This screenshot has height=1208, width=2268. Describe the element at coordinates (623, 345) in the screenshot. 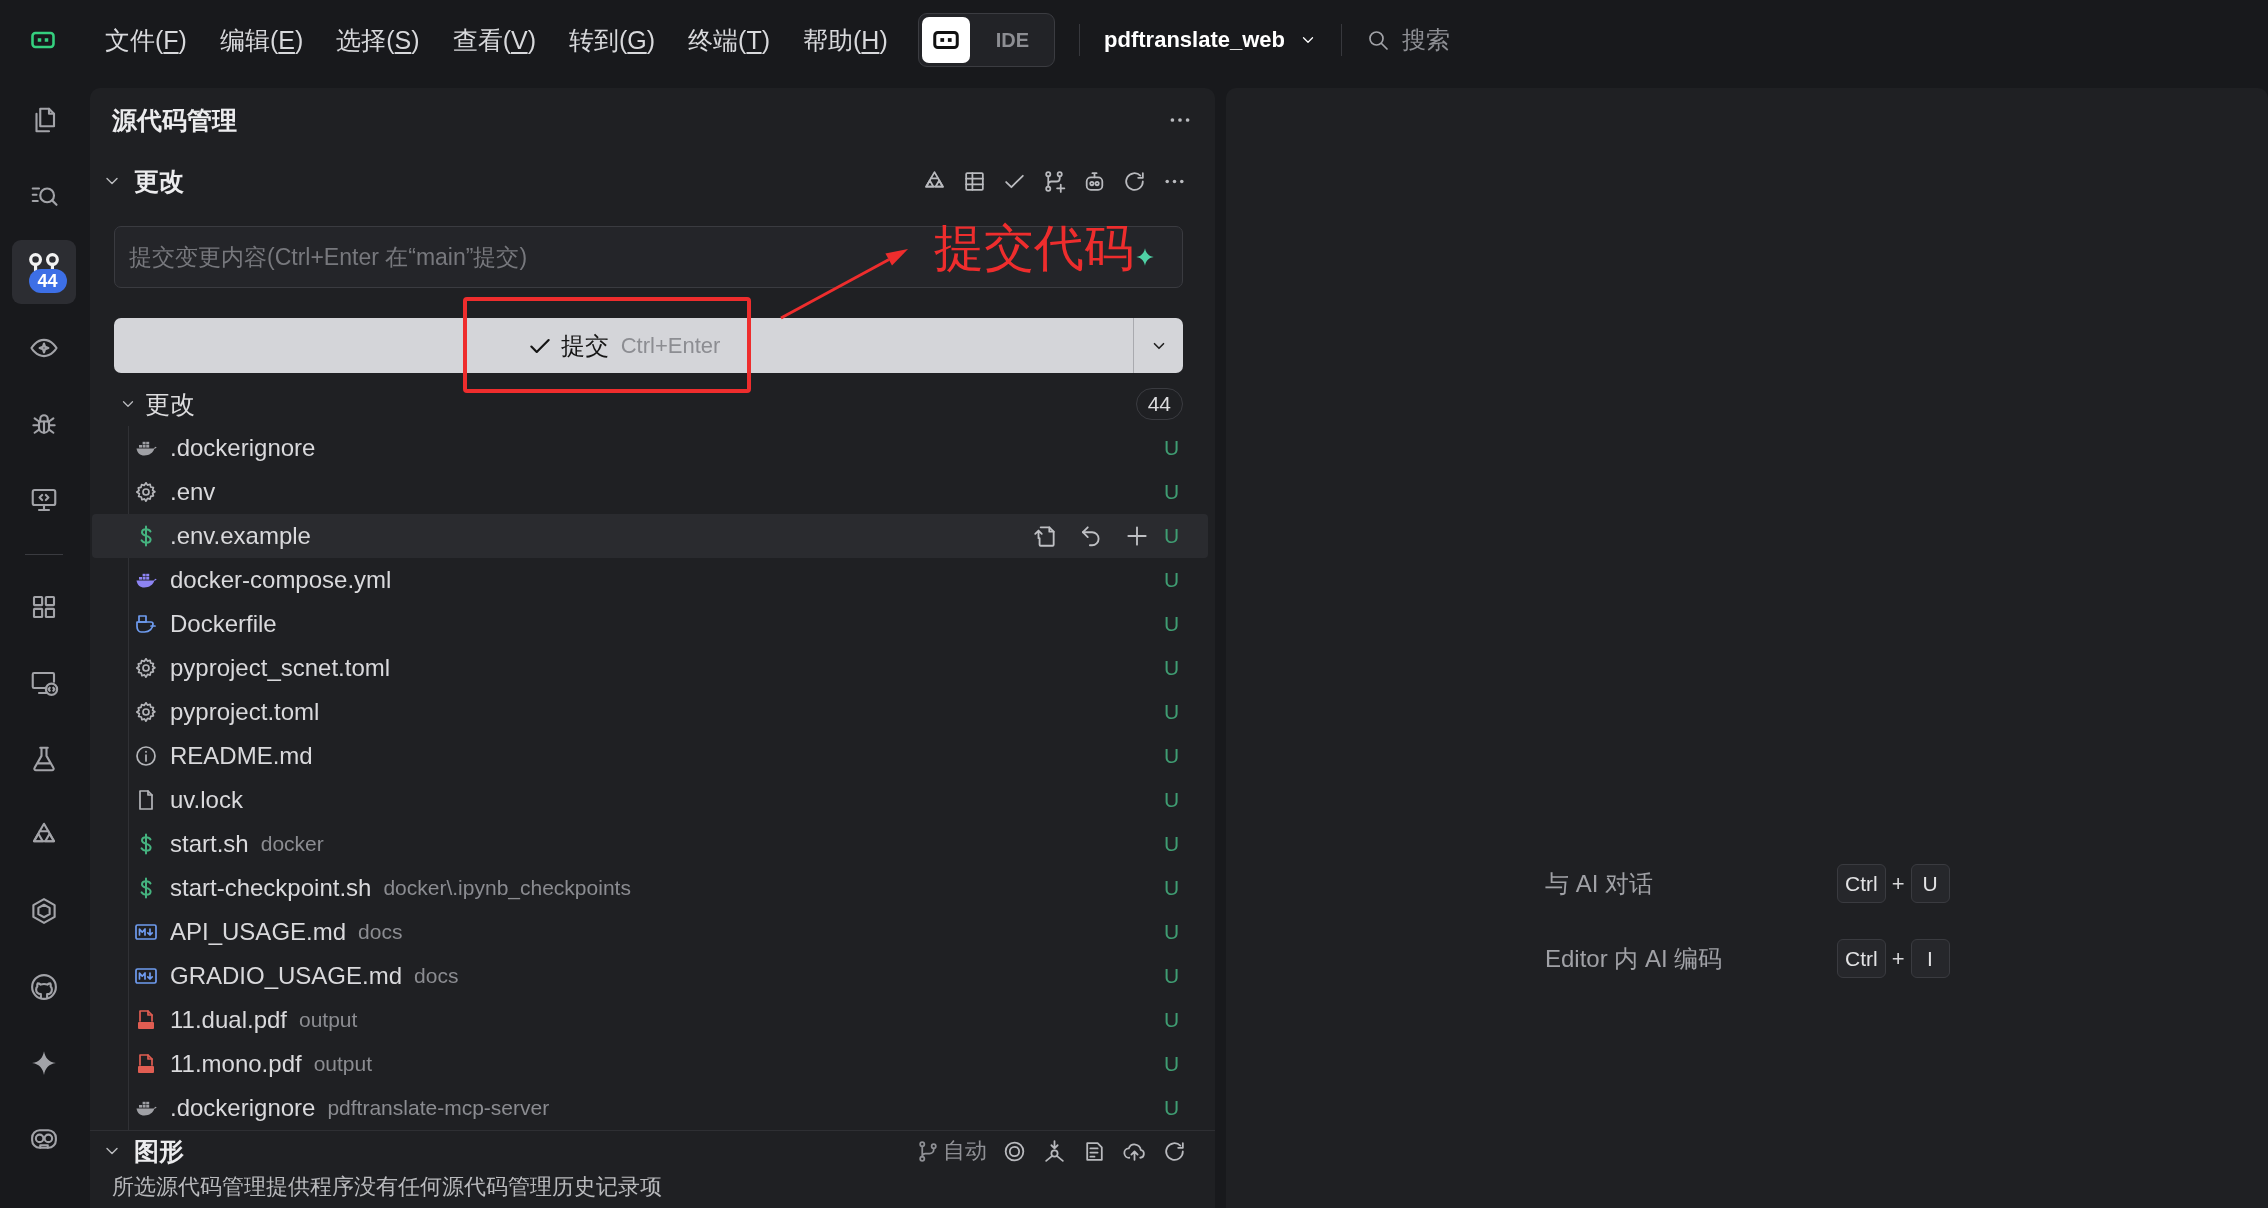

I see `commit-button: 提交 Ctrl+Enter` at that location.